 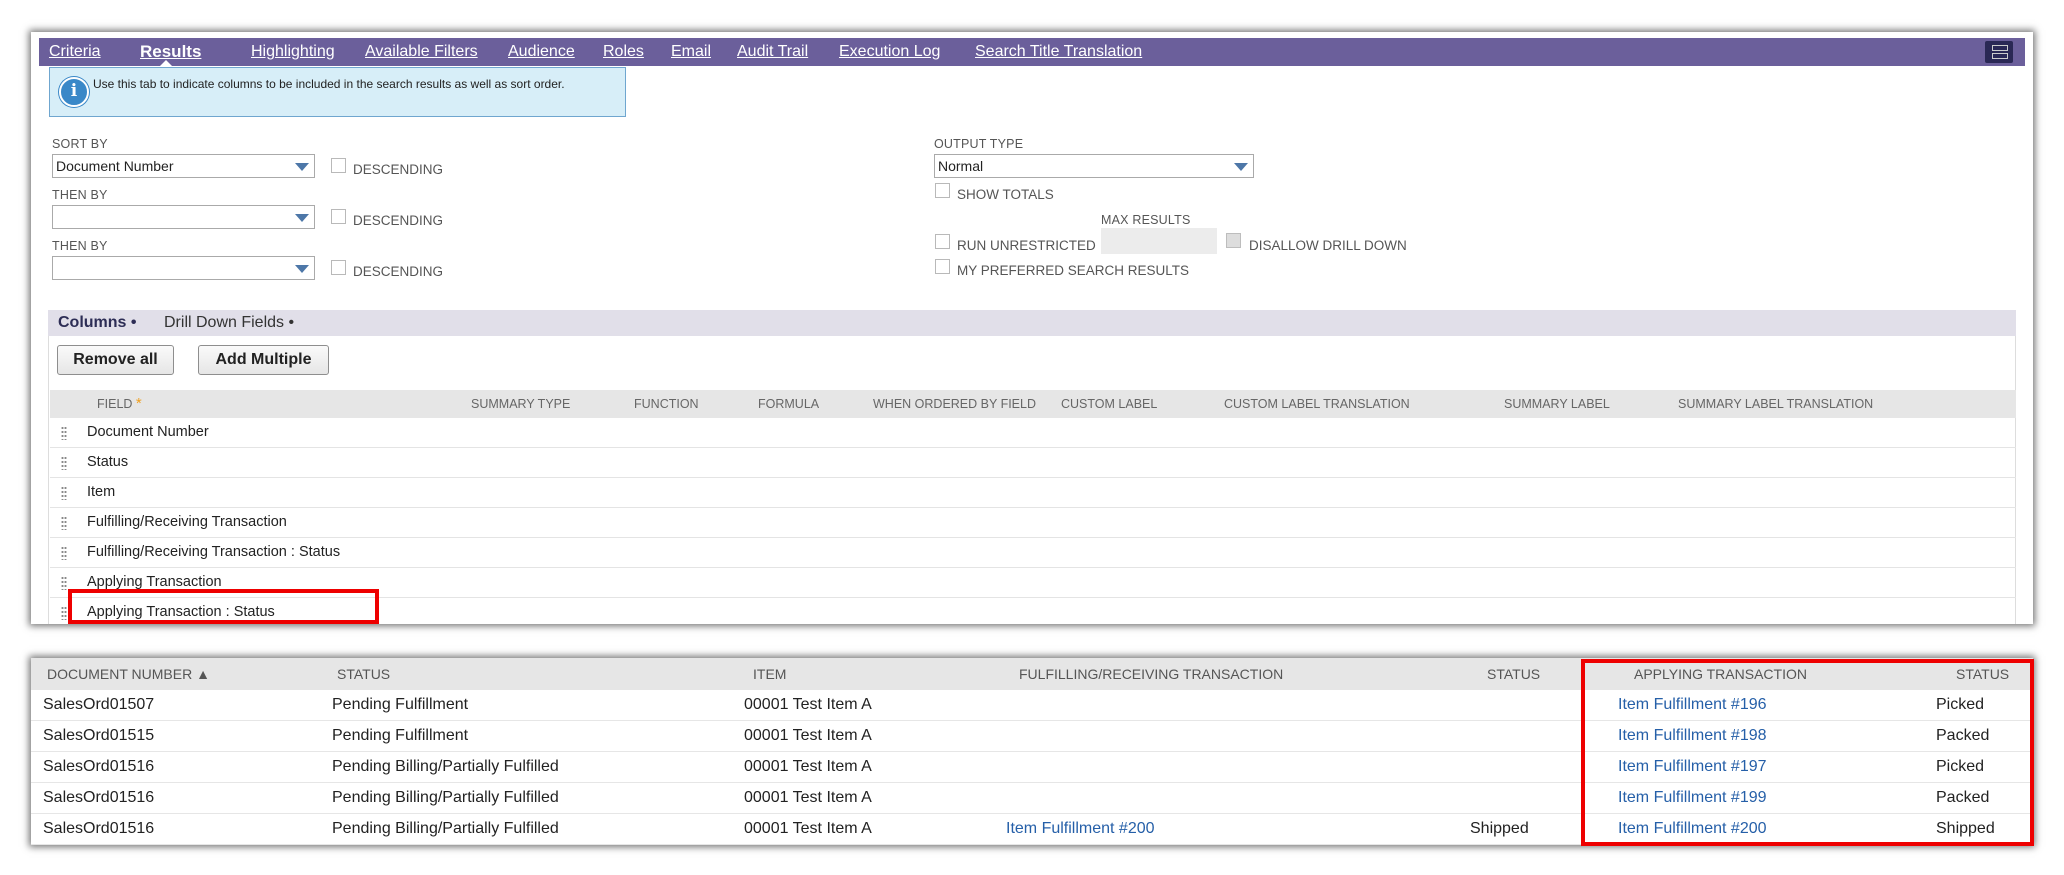 I want to click on run-unrestricted-label: RUN UNRESTRICTED, so click(x=1026, y=245).